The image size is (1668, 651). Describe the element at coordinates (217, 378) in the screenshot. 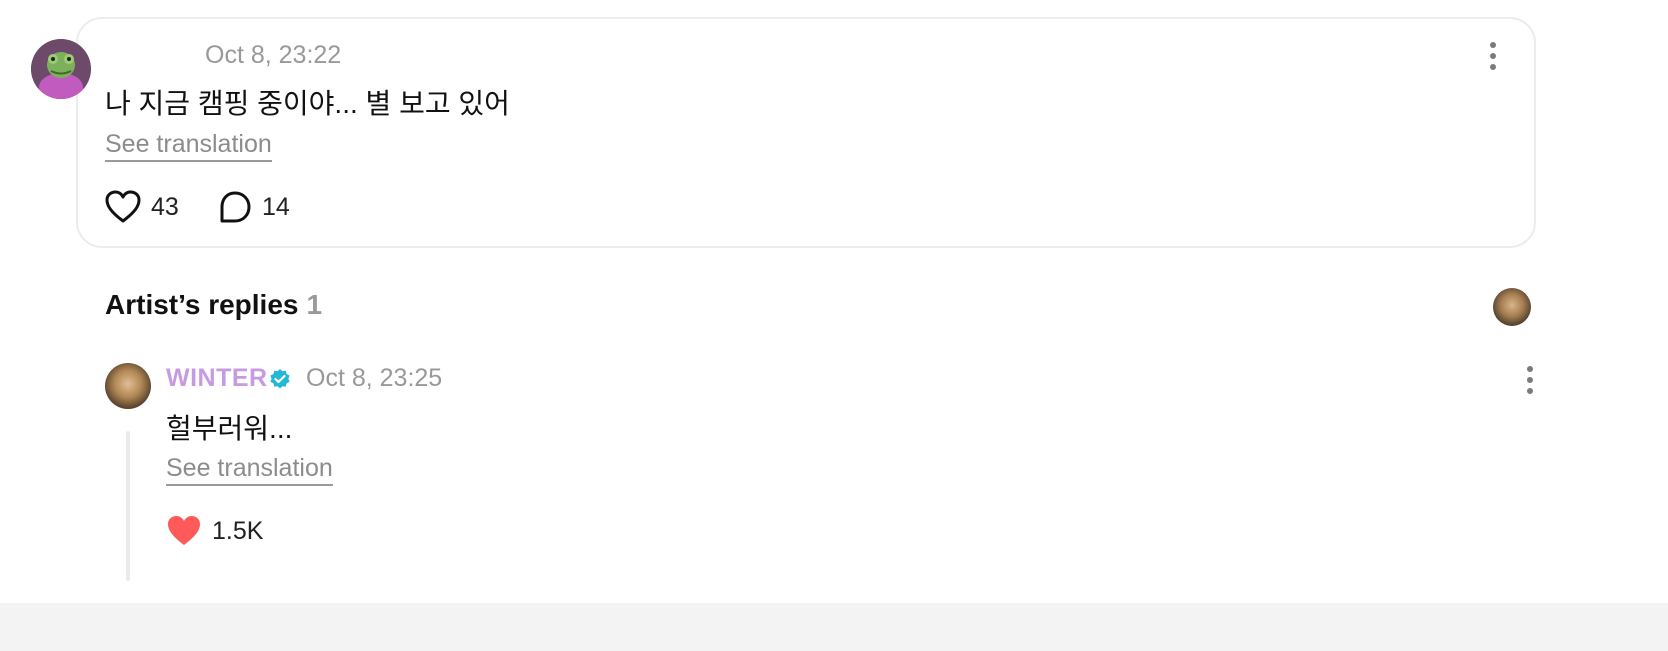

I see `reply-author-name: WINTER` at that location.